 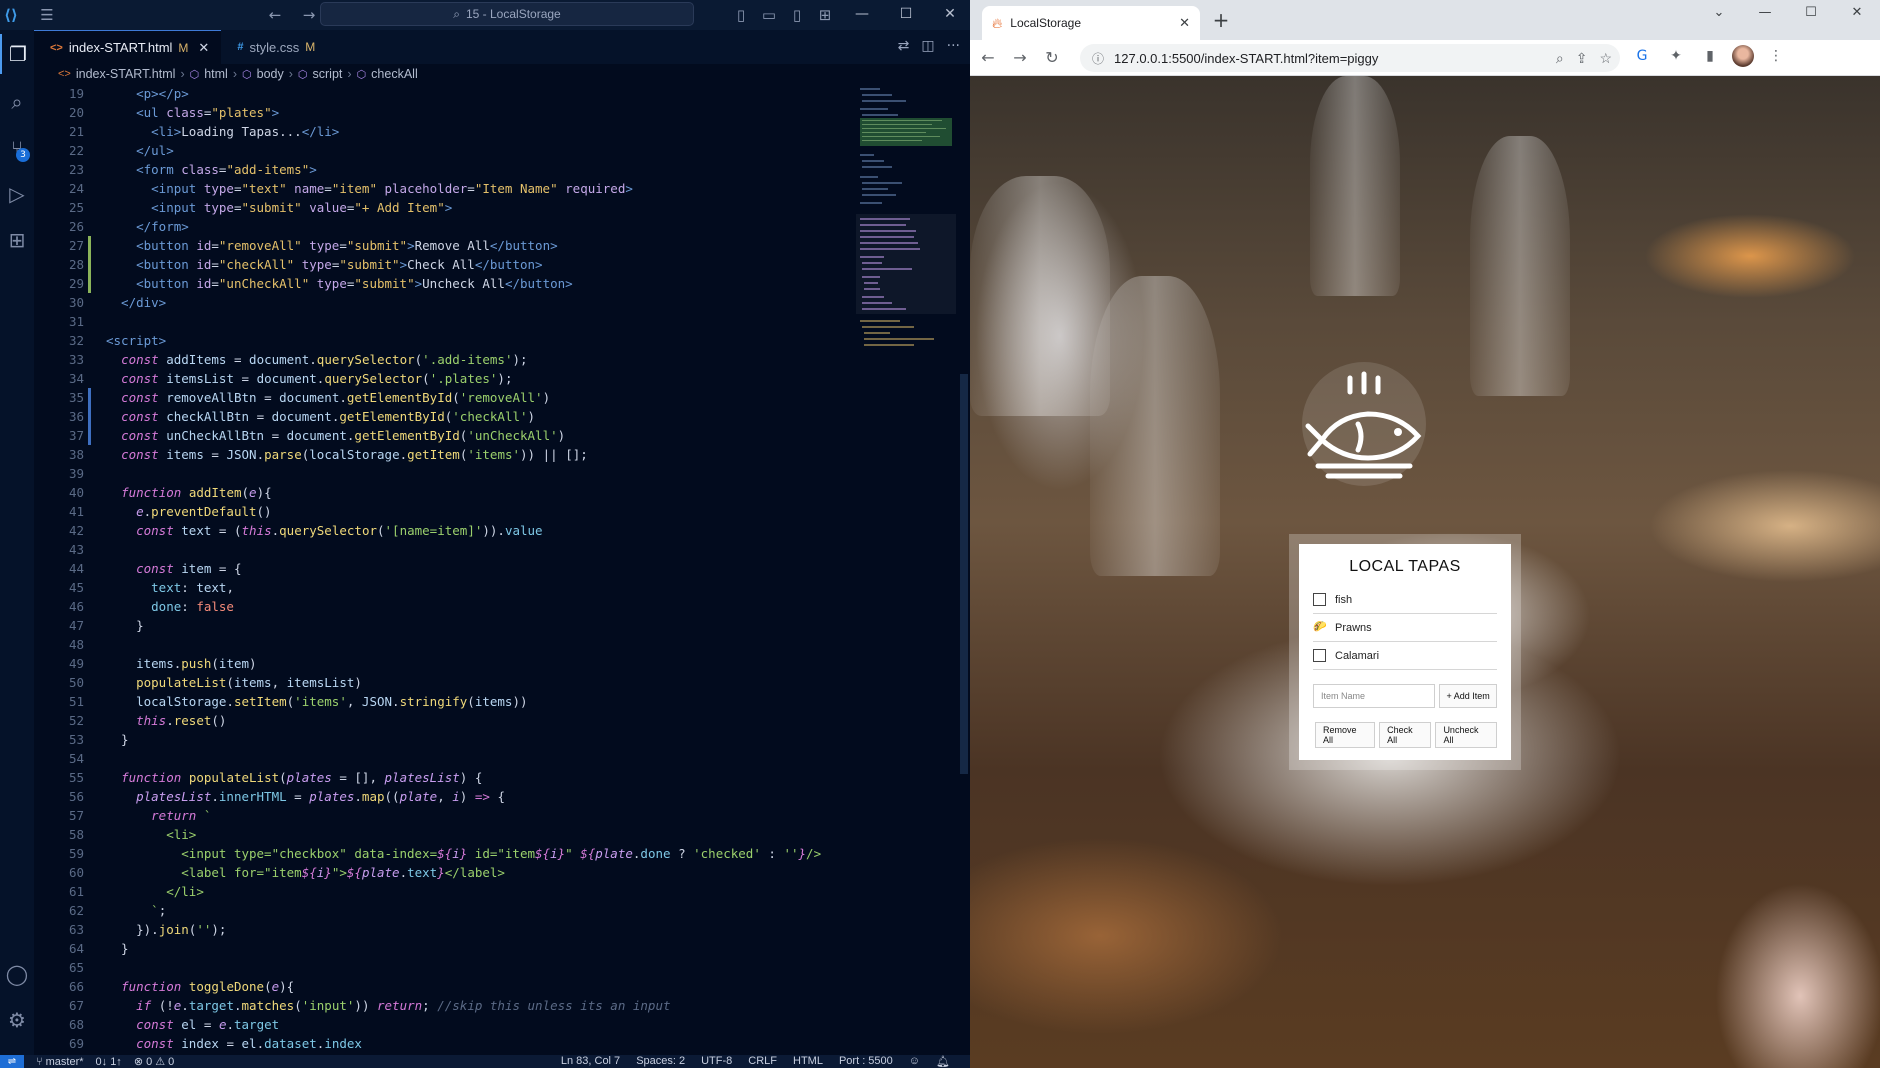 What do you see at coordinates (741, 15) in the screenshot?
I see `toggle-sidebar-icon: ▯` at bounding box center [741, 15].